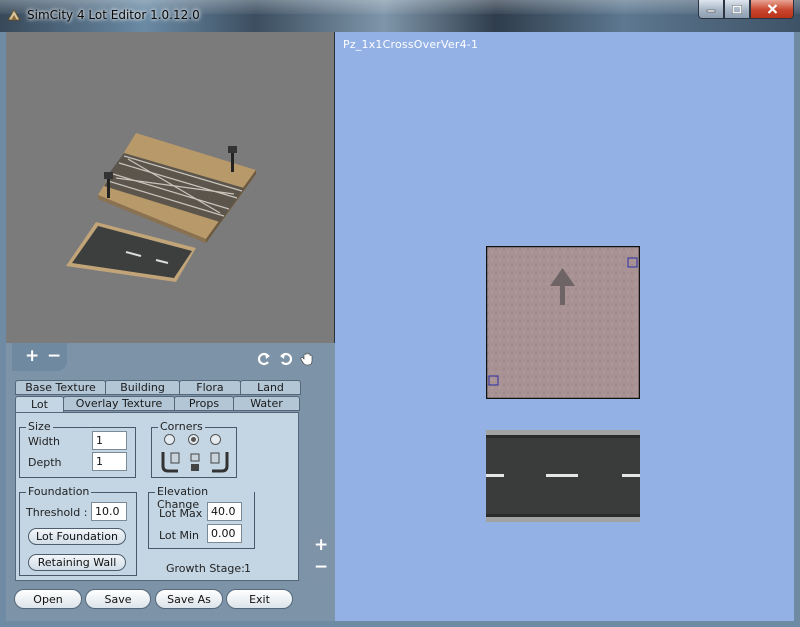  What do you see at coordinates (266, 403) in the screenshot?
I see `tab-water: Water` at bounding box center [266, 403].